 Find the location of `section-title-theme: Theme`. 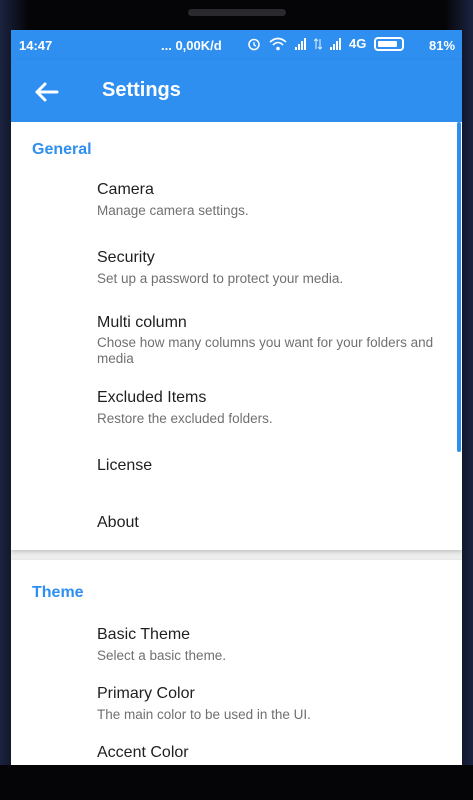

section-title-theme: Theme is located at coordinates (58, 592).